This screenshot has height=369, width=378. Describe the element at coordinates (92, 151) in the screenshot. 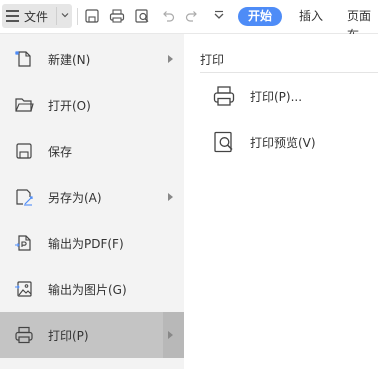

I see `menu-item-save: 保存` at that location.